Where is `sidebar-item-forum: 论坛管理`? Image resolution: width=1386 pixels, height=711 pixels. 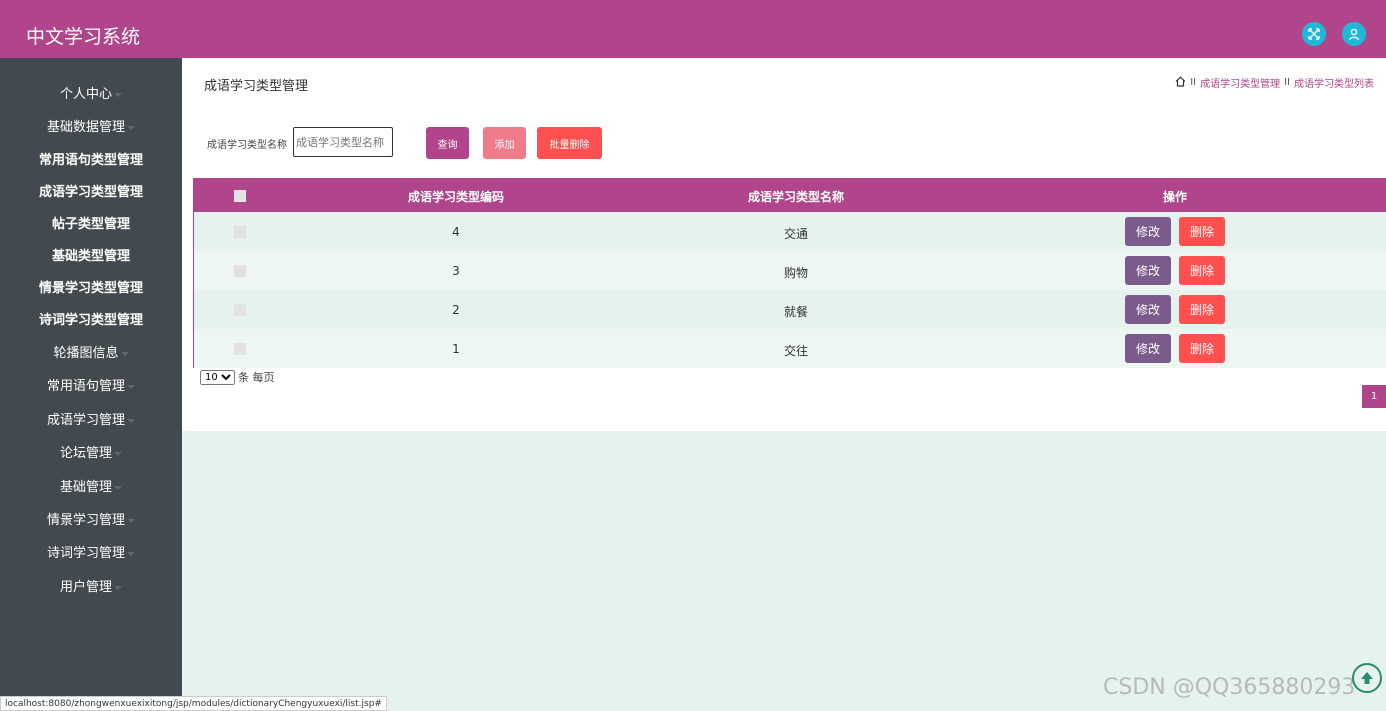 sidebar-item-forum: 论坛管理 is located at coordinates (91, 451).